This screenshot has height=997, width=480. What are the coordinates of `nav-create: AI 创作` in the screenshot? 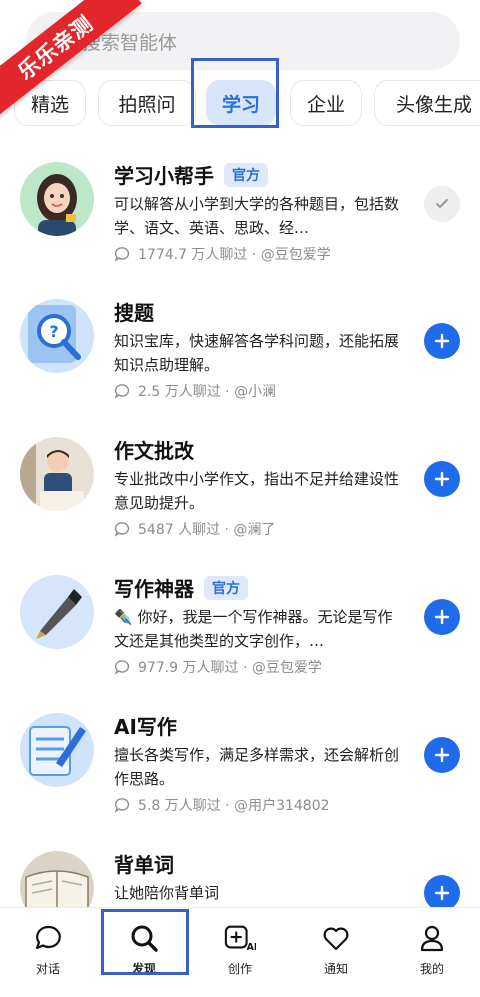 It's located at (240, 949).